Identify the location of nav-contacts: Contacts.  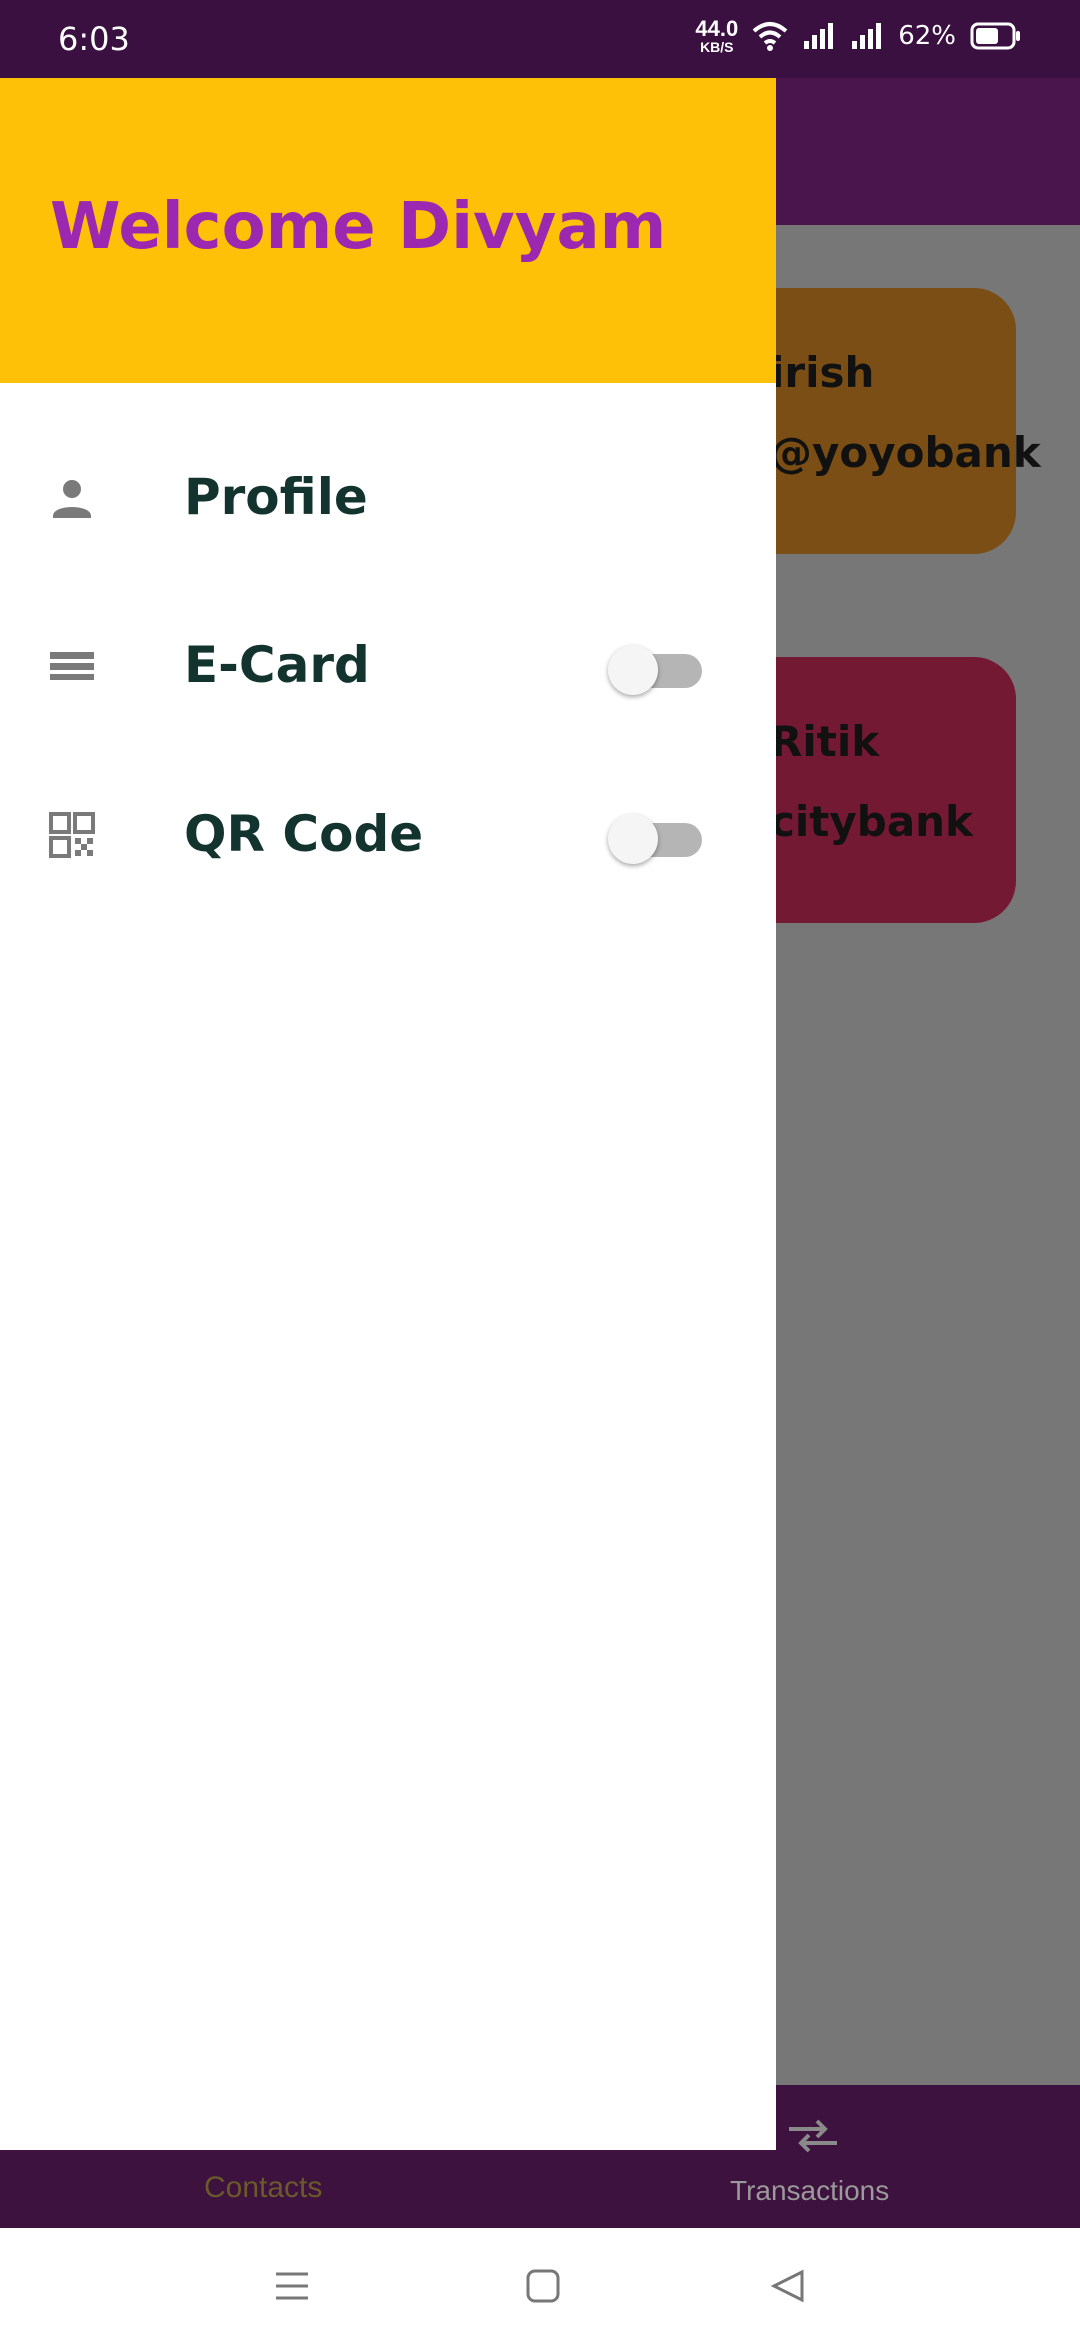
(263, 2188).